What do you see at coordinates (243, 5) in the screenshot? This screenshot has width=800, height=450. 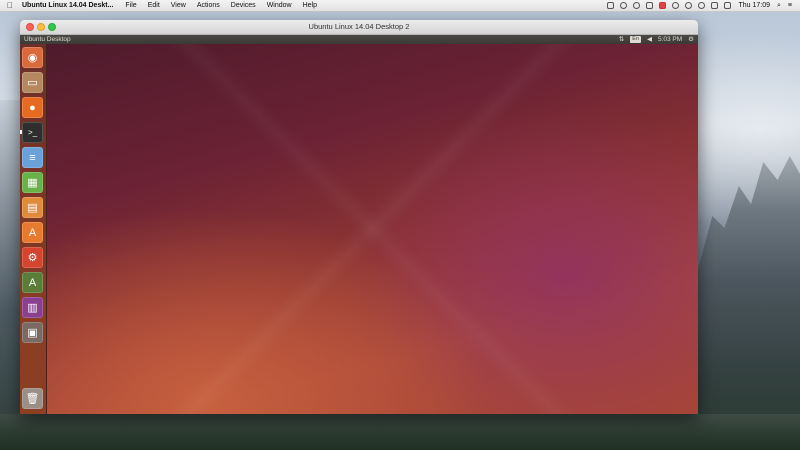 I see `menu-devices: Devices` at bounding box center [243, 5].